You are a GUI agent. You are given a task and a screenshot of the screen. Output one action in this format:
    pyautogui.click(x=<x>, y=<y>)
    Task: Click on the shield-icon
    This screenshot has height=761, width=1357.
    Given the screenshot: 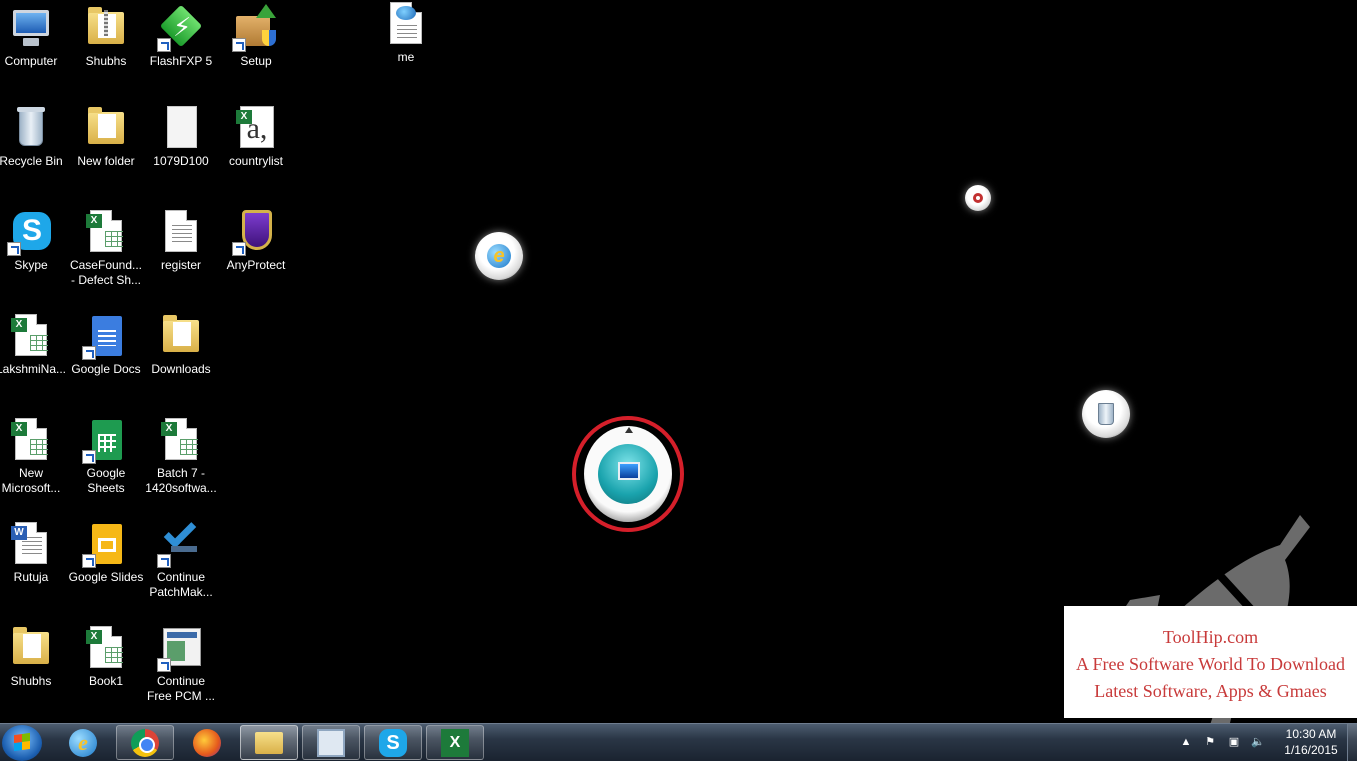 What is the action you would take?
    pyautogui.click(x=256, y=232)
    